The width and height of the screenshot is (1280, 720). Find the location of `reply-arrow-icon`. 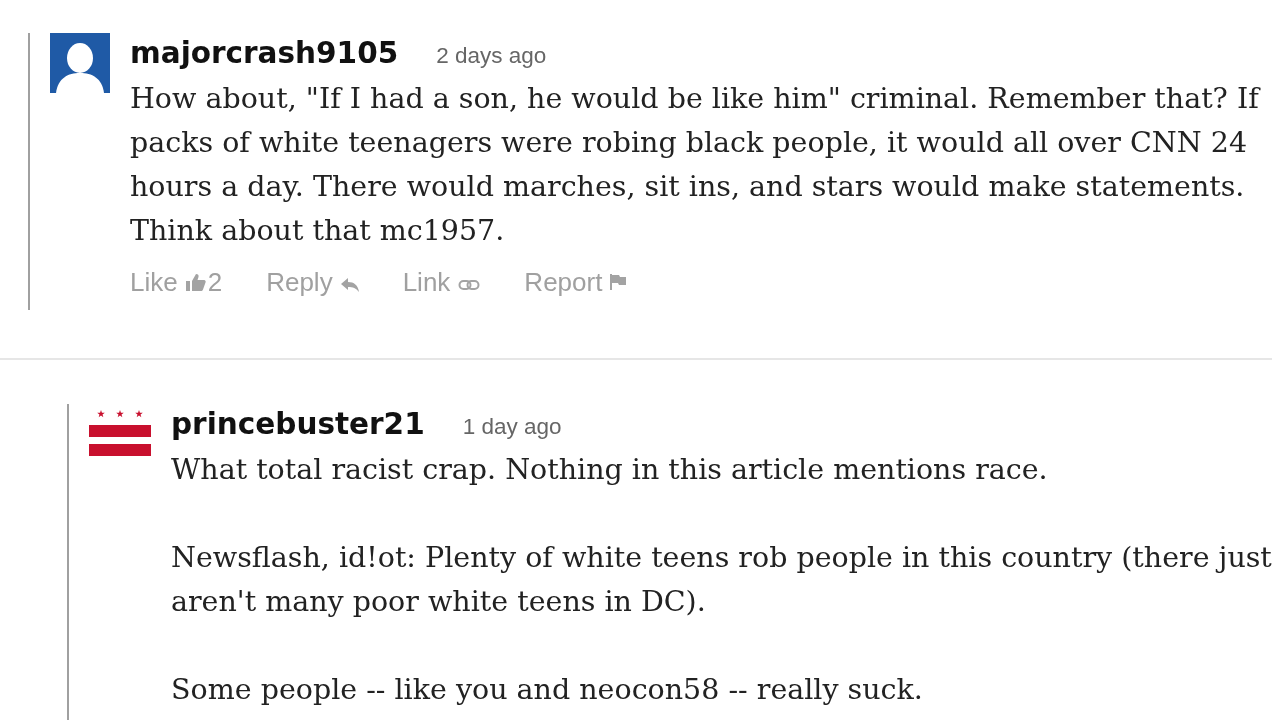

reply-arrow-icon is located at coordinates (349, 285).